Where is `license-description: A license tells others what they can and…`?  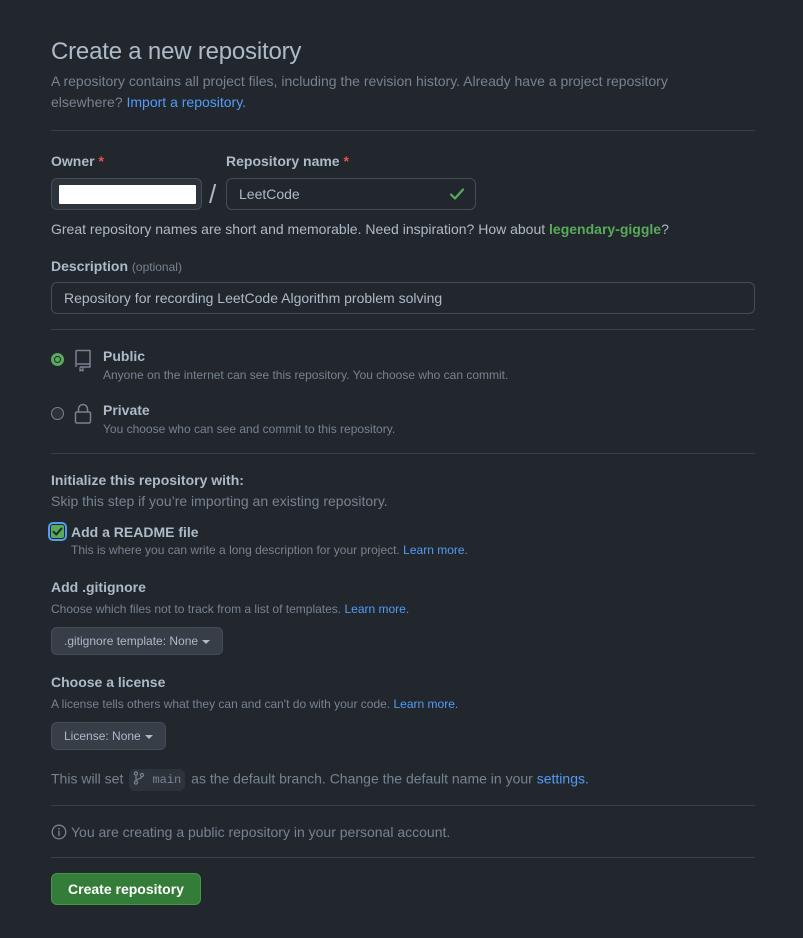
license-description: A license tells others what they can and… is located at coordinates (254, 704).